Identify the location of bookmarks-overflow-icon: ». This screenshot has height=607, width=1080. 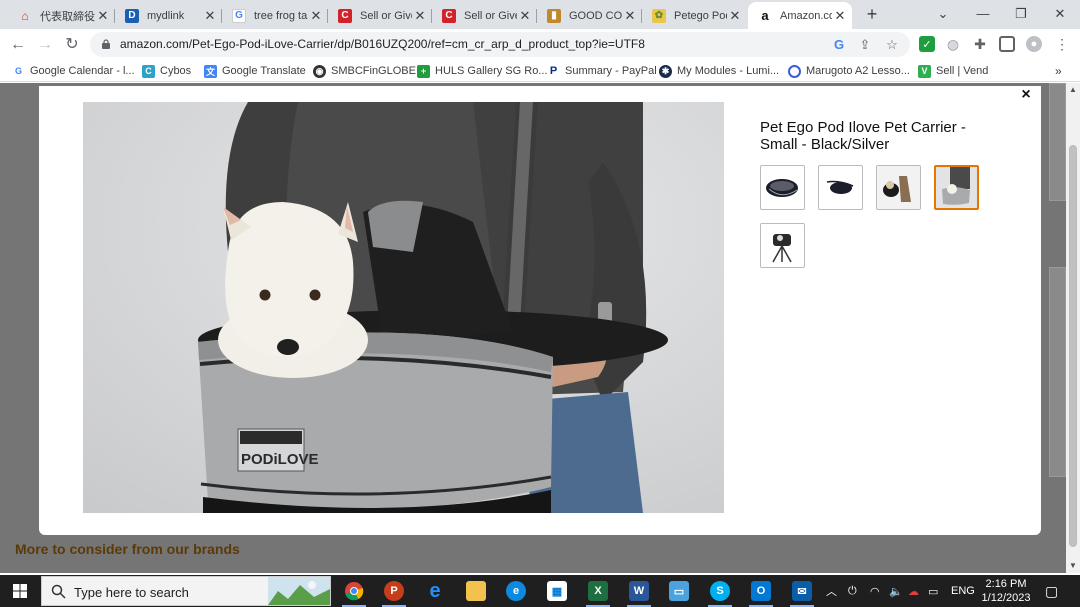
(1058, 71).